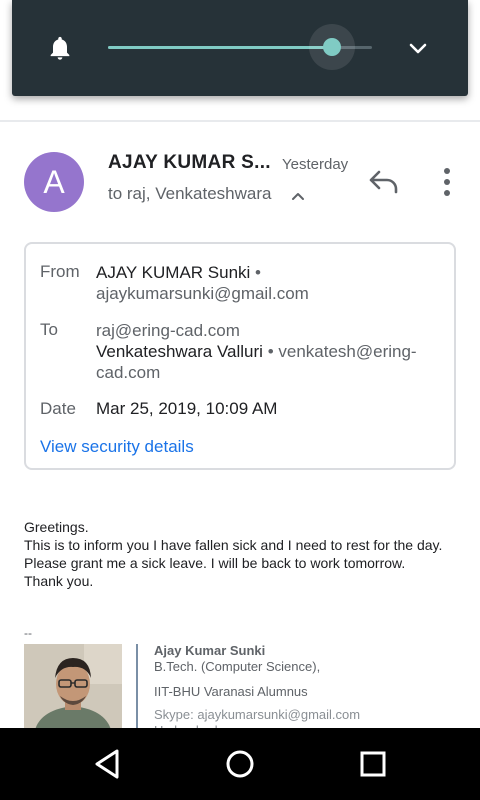 The image size is (480, 800). I want to click on message-date: Yesterday, so click(315, 164).